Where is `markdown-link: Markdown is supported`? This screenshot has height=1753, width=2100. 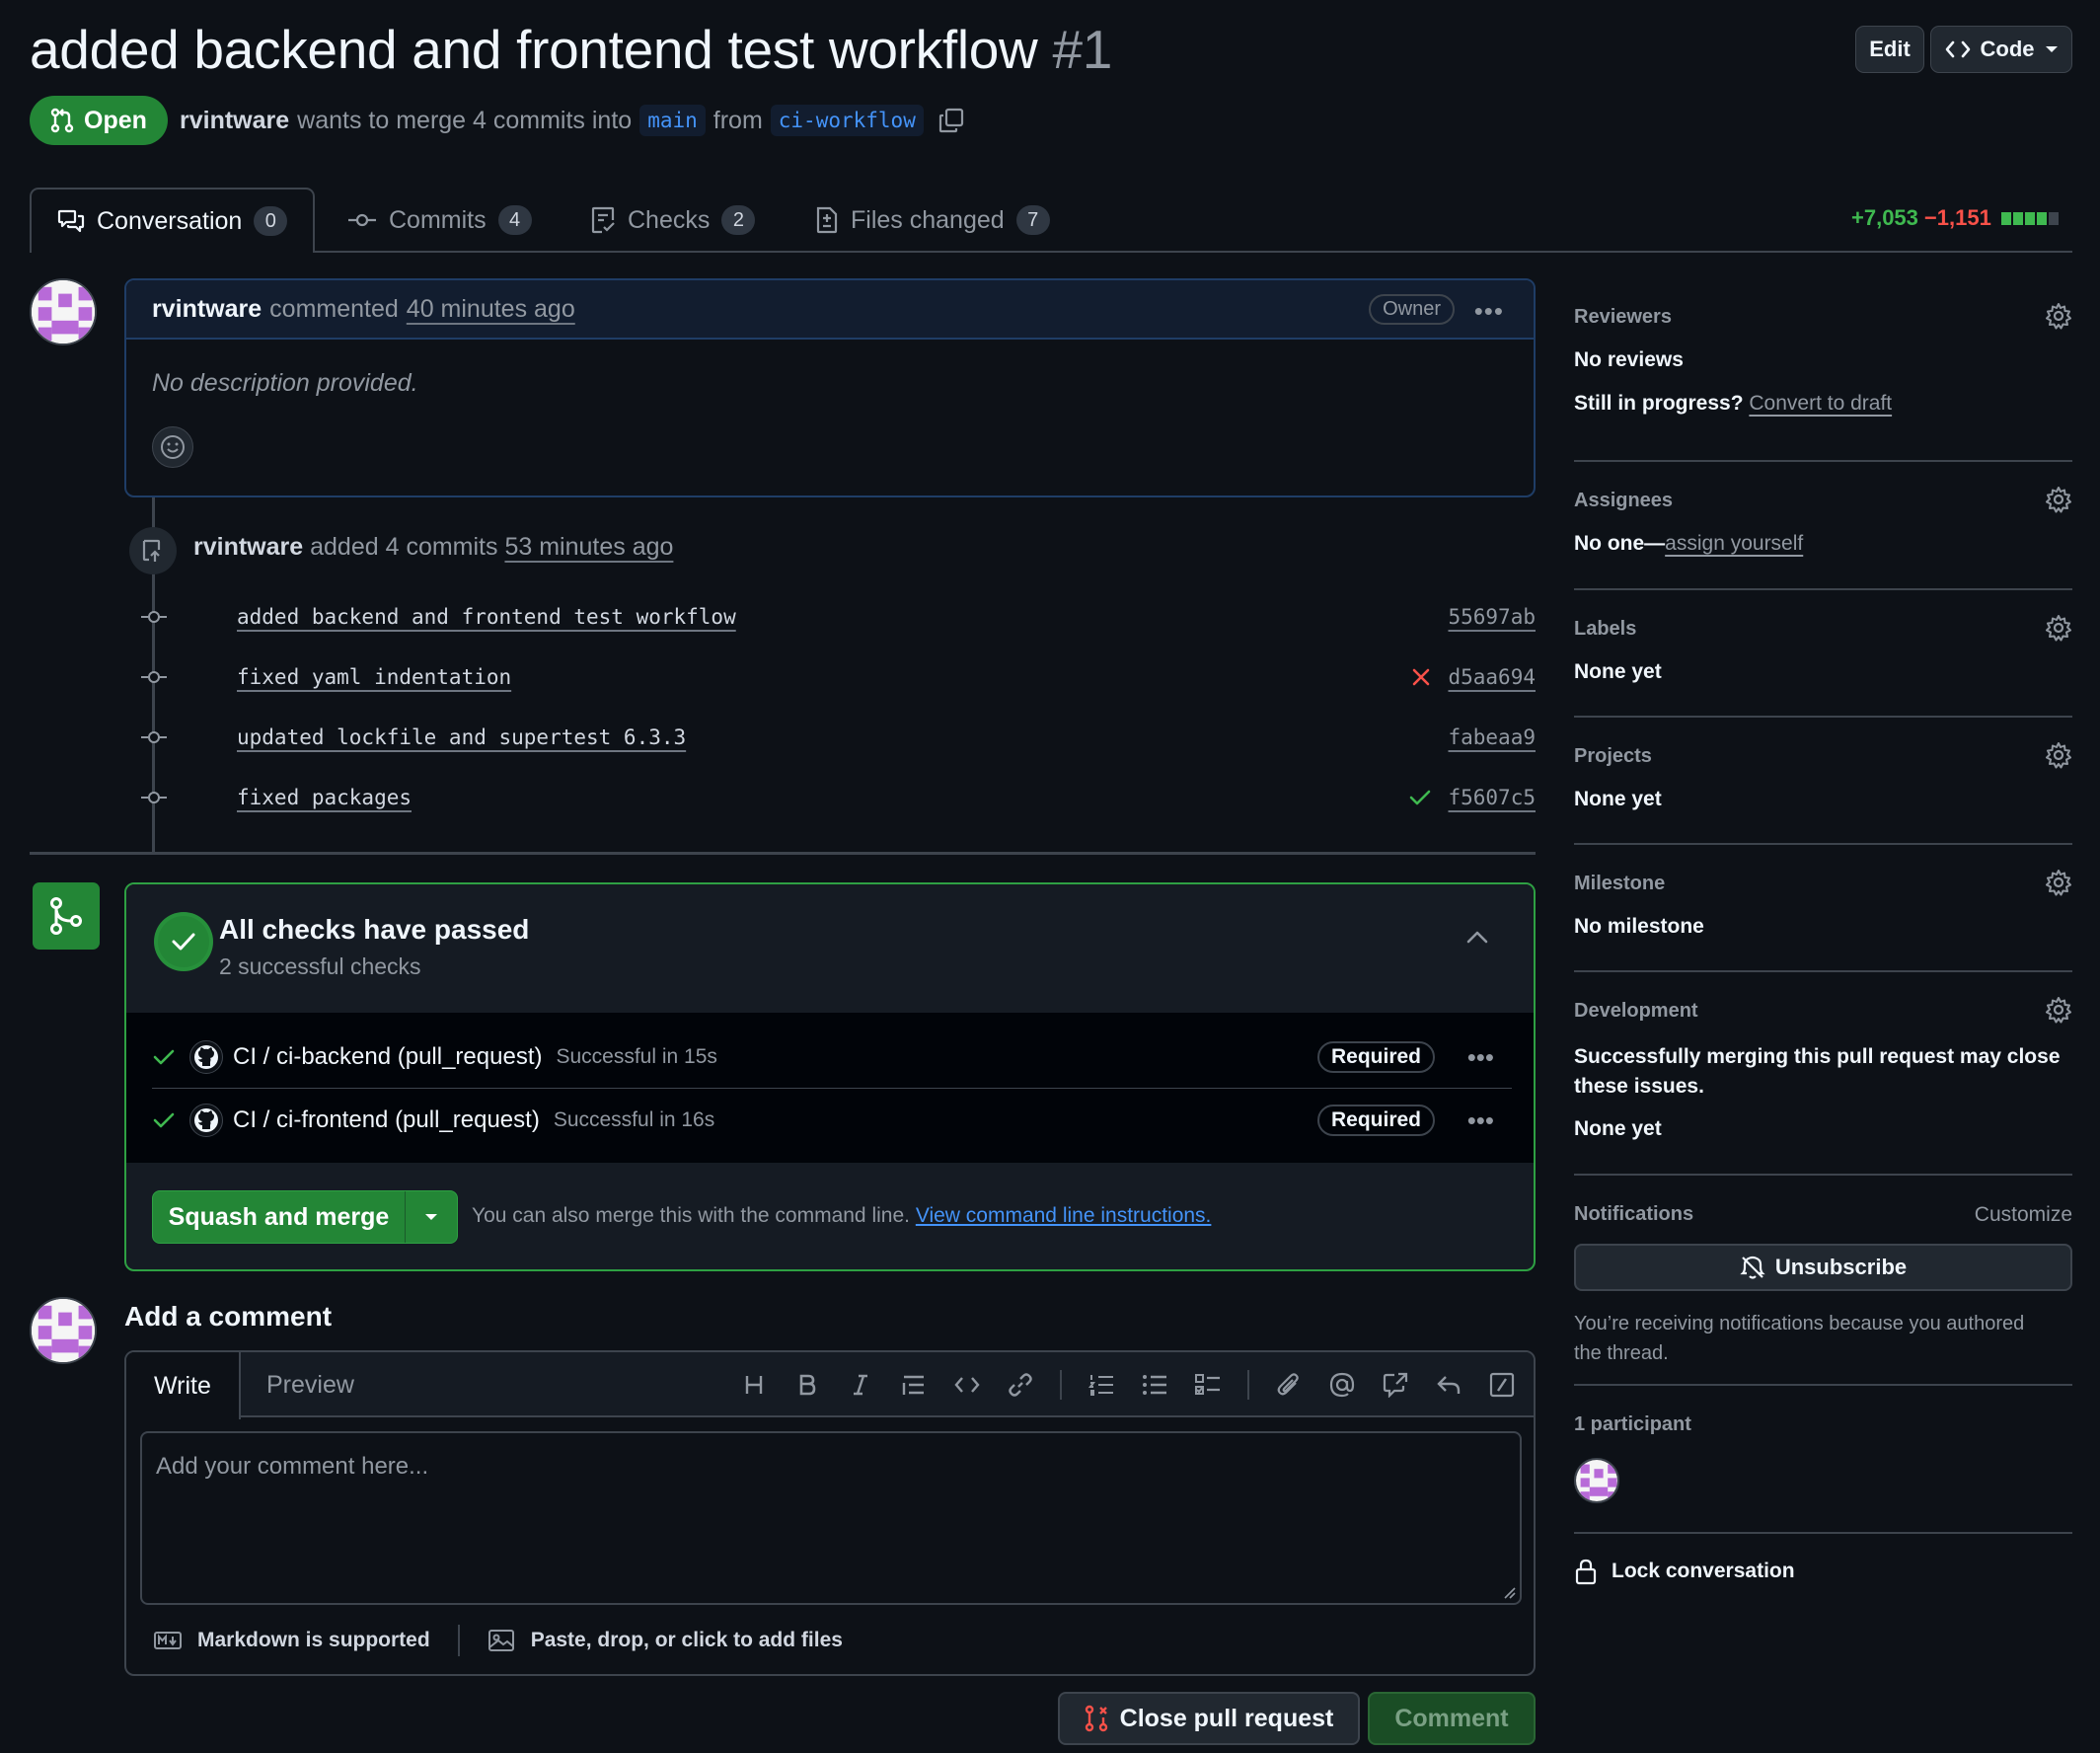
markdown-link: Markdown is supported is located at coordinates (313, 1641).